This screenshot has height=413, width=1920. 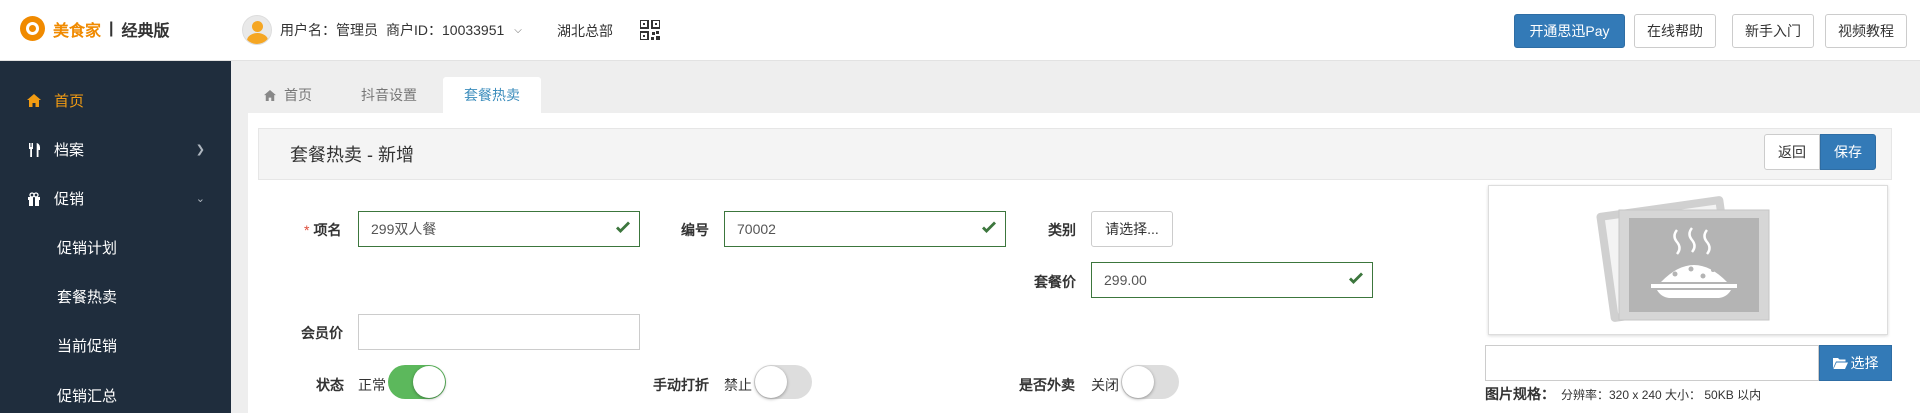 I want to click on back-button: 返回, so click(x=1792, y=152).